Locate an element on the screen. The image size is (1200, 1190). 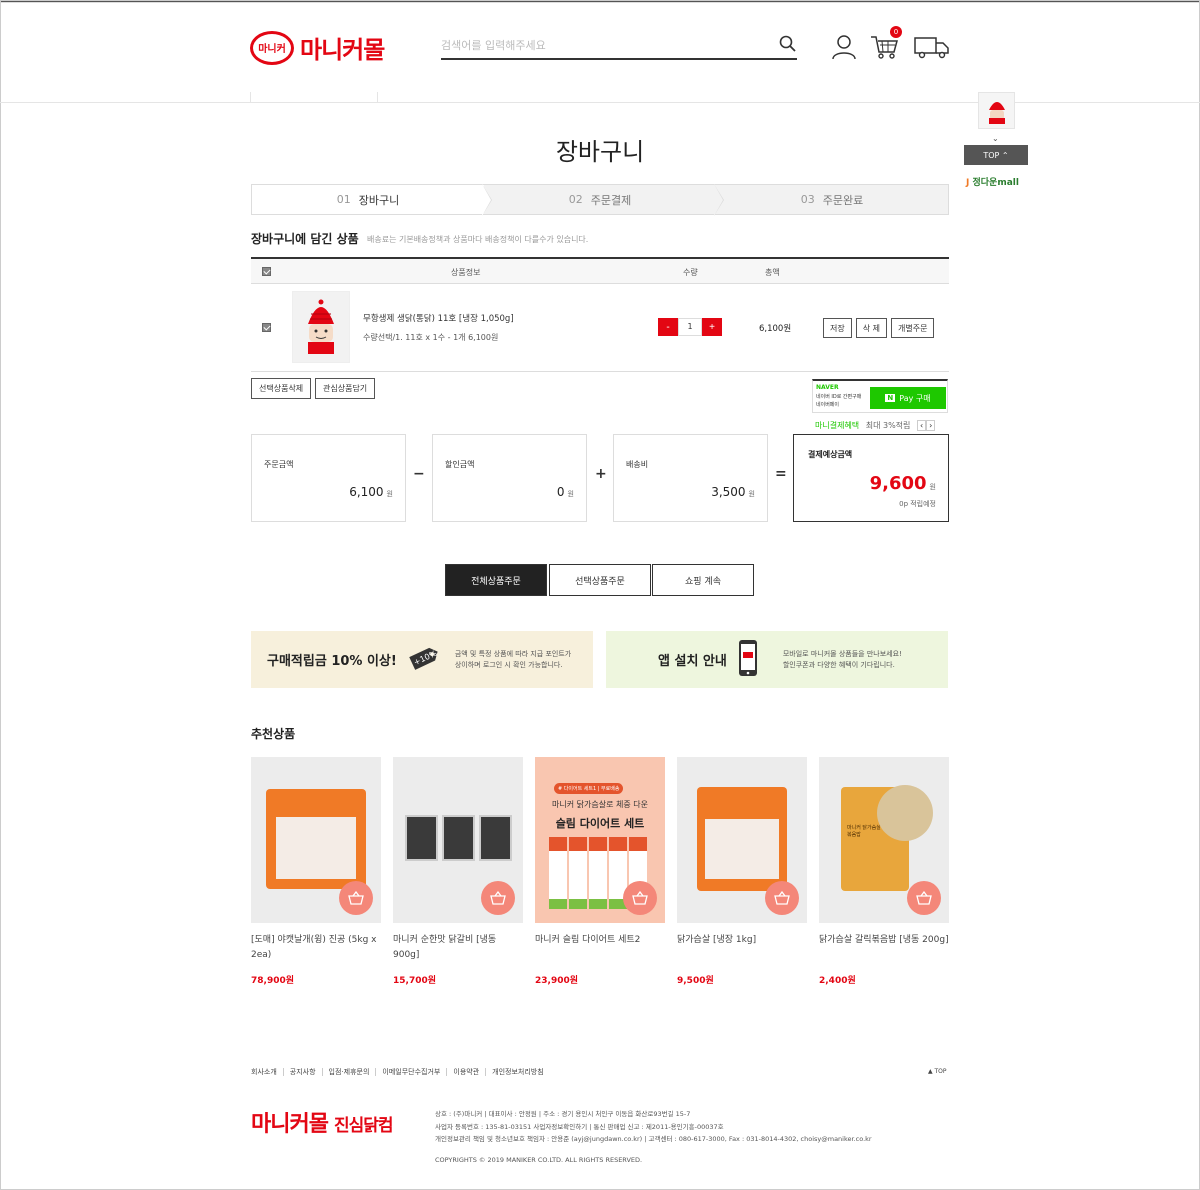
product-card-name: 마니커 순한맛 닭갈비 [냉동 900g] is located at coordinates (458, 949).